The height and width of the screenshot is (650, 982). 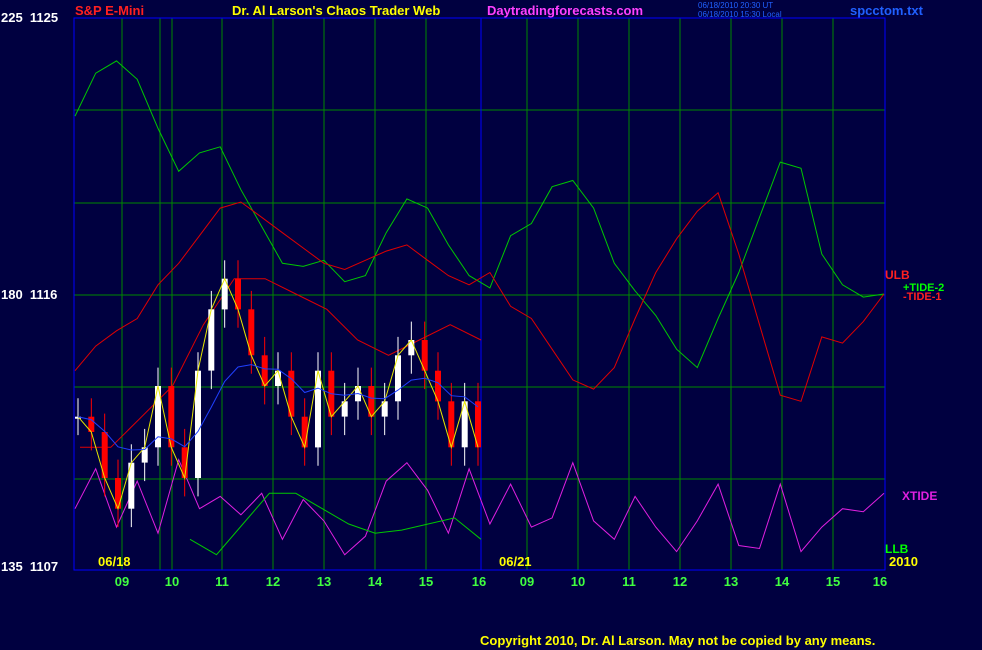 What do you see at coordinates (897, 549) in the screenshot?
I see `llb-label: LLB` at bounding box center [897, 549].